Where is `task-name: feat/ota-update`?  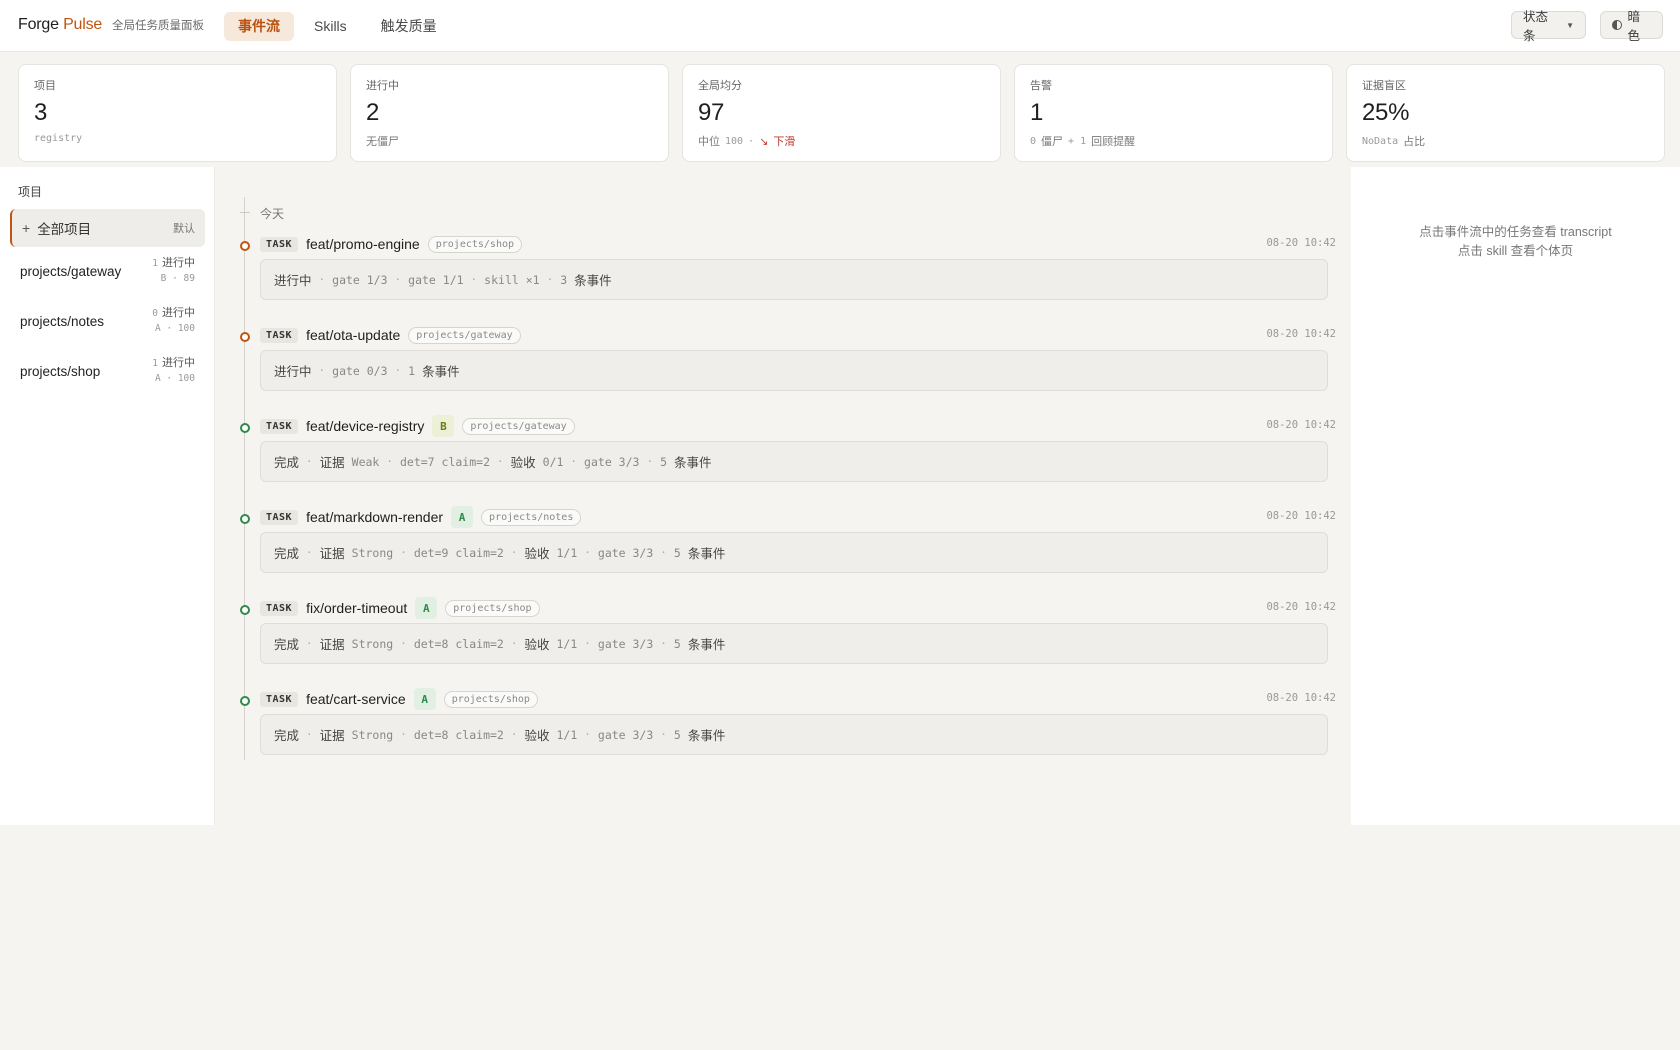 task-name: feat/ota-update is located at coordinates (353, 335).